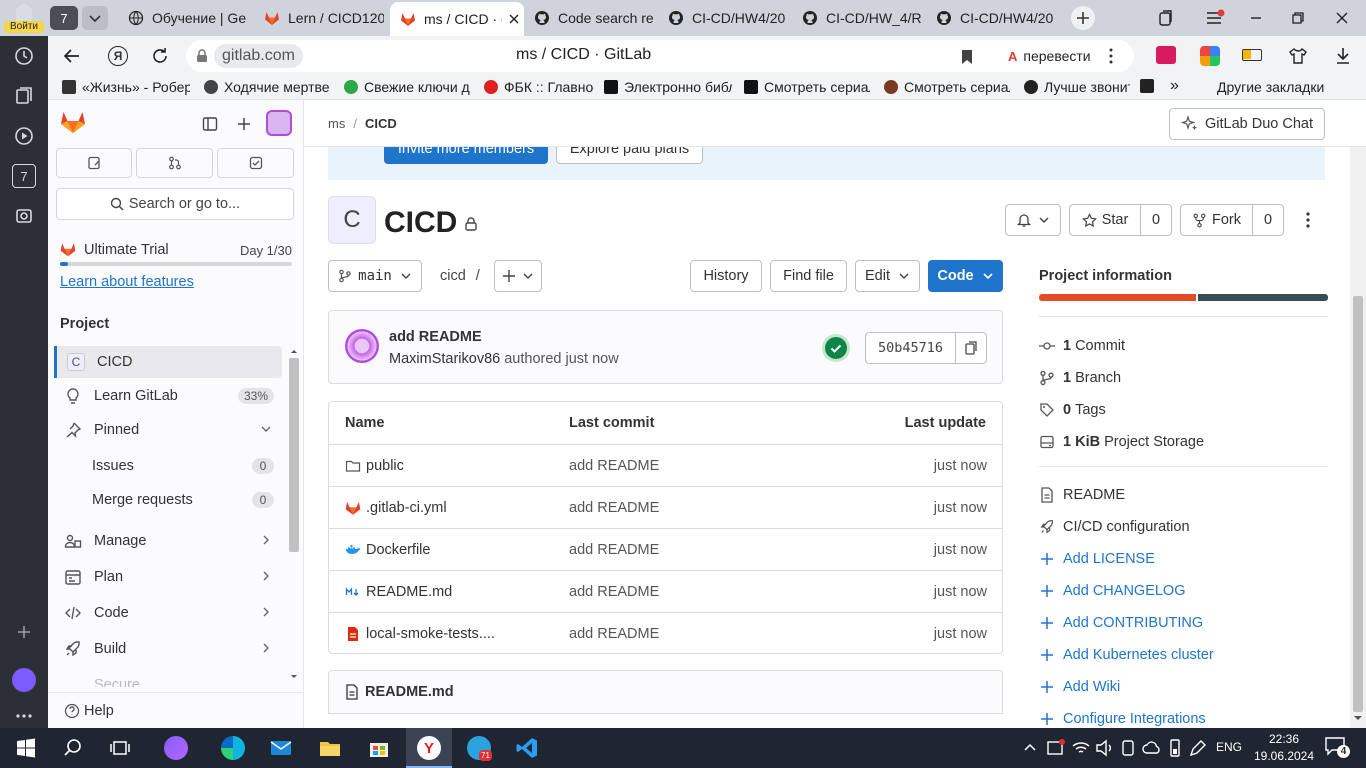  Describe the element at coordinates (539, 87) in the screenshot. I see `bookmark-item: ФБК :: Главное` at that location.